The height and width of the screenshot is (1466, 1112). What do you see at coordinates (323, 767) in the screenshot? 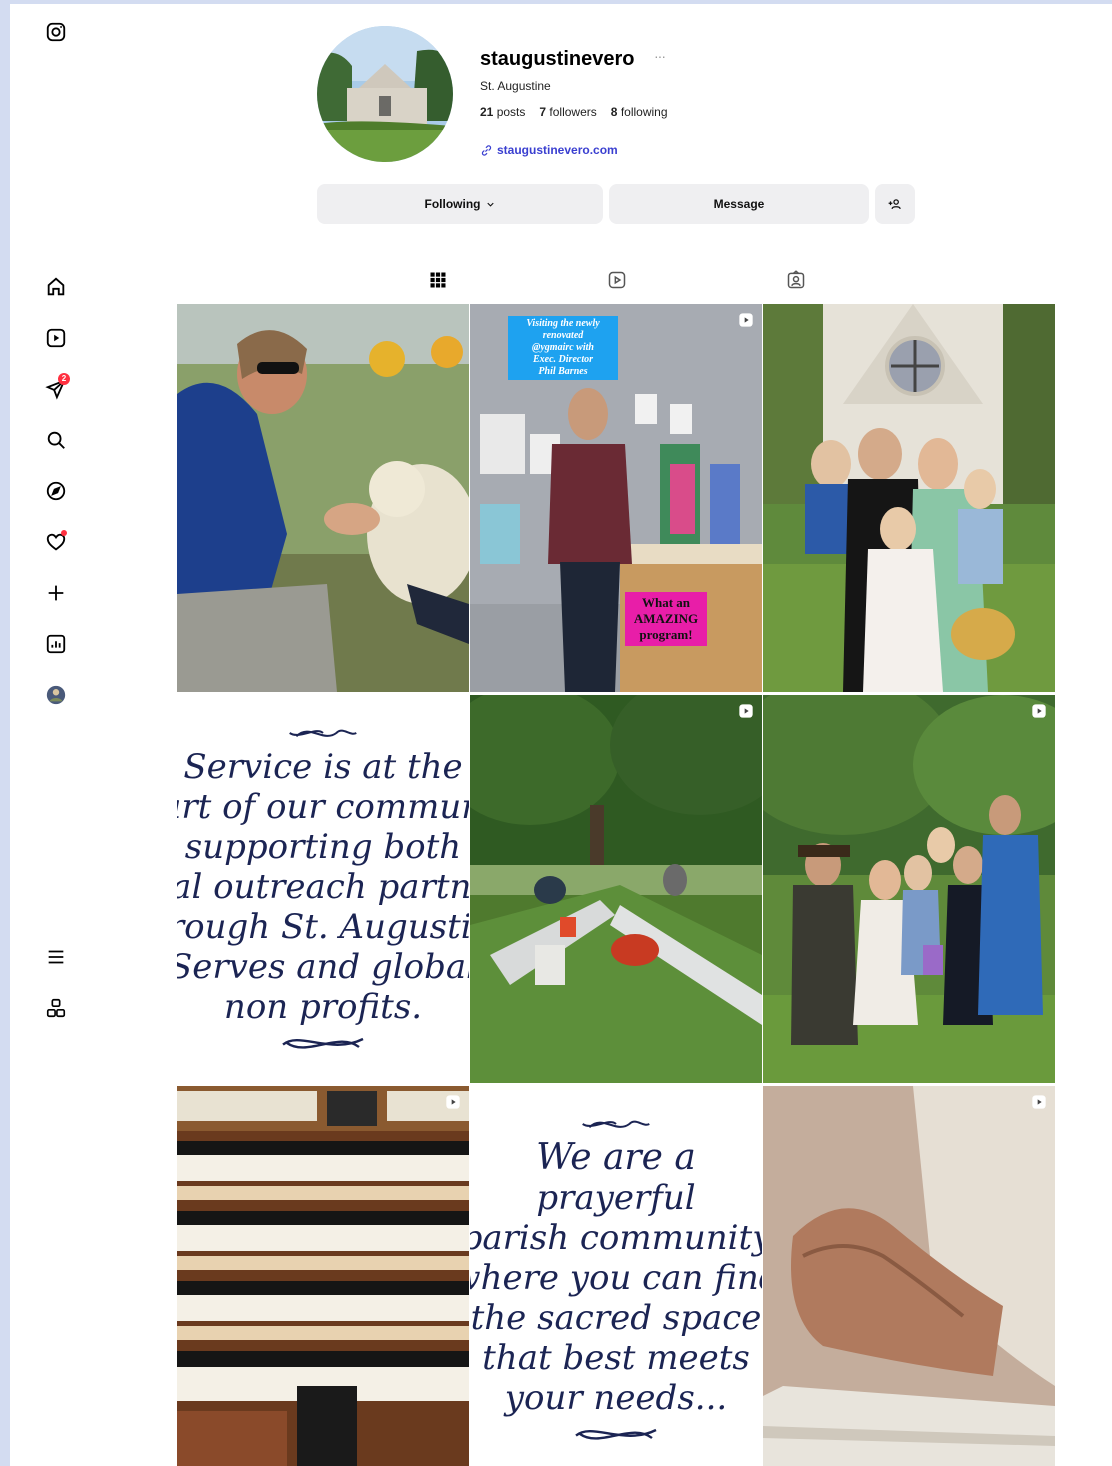
I see `post-text-line: Service is at the` at bounding box center [323, 767].